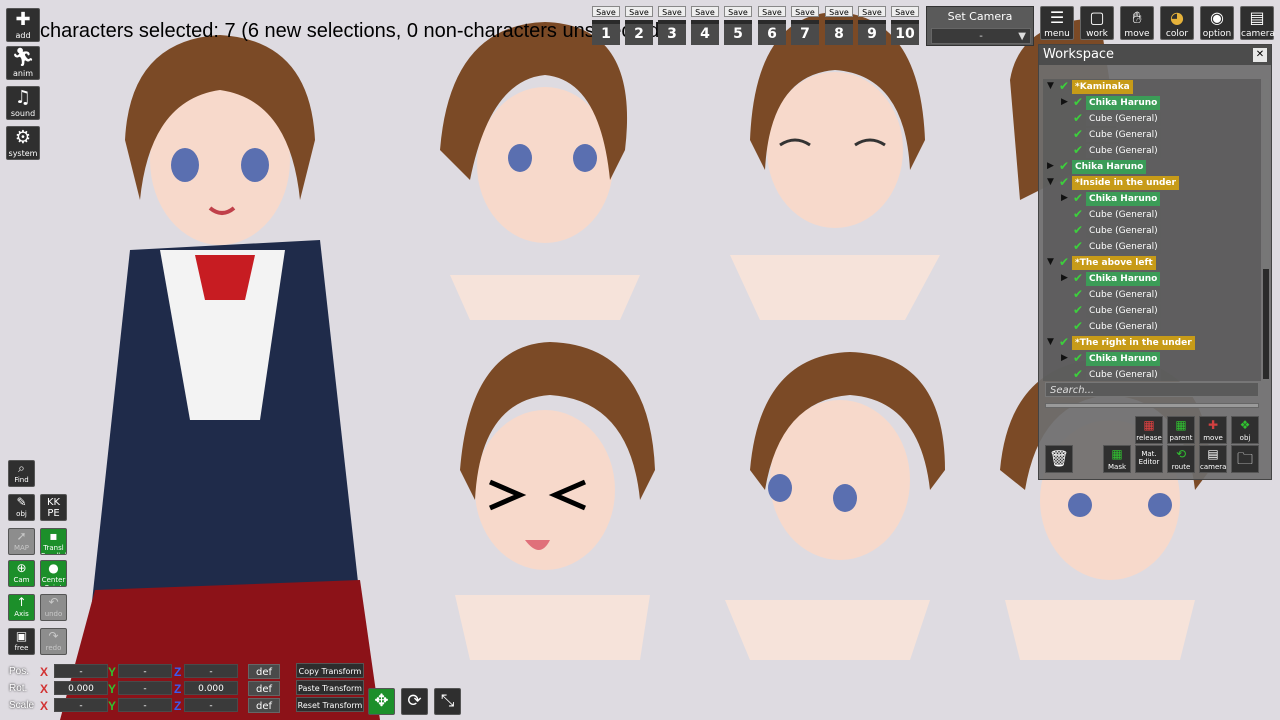  I want to click on center-point-button: ● Center Point, so click(53, 573).